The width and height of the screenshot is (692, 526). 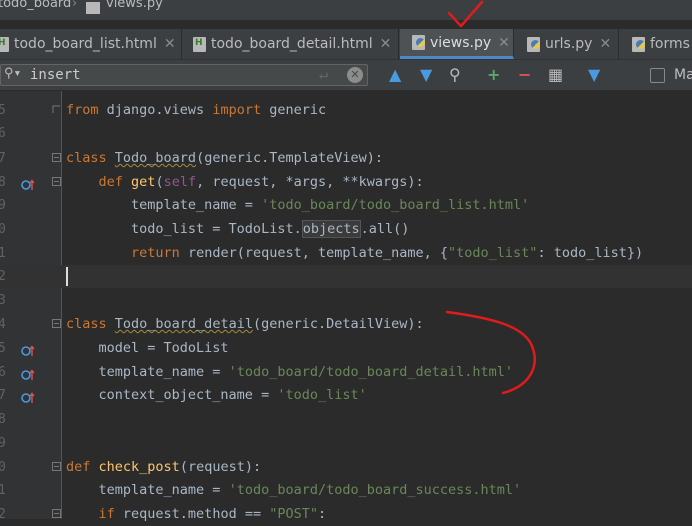 I want to click on bracket-annotation, so click(x=490, y=352).